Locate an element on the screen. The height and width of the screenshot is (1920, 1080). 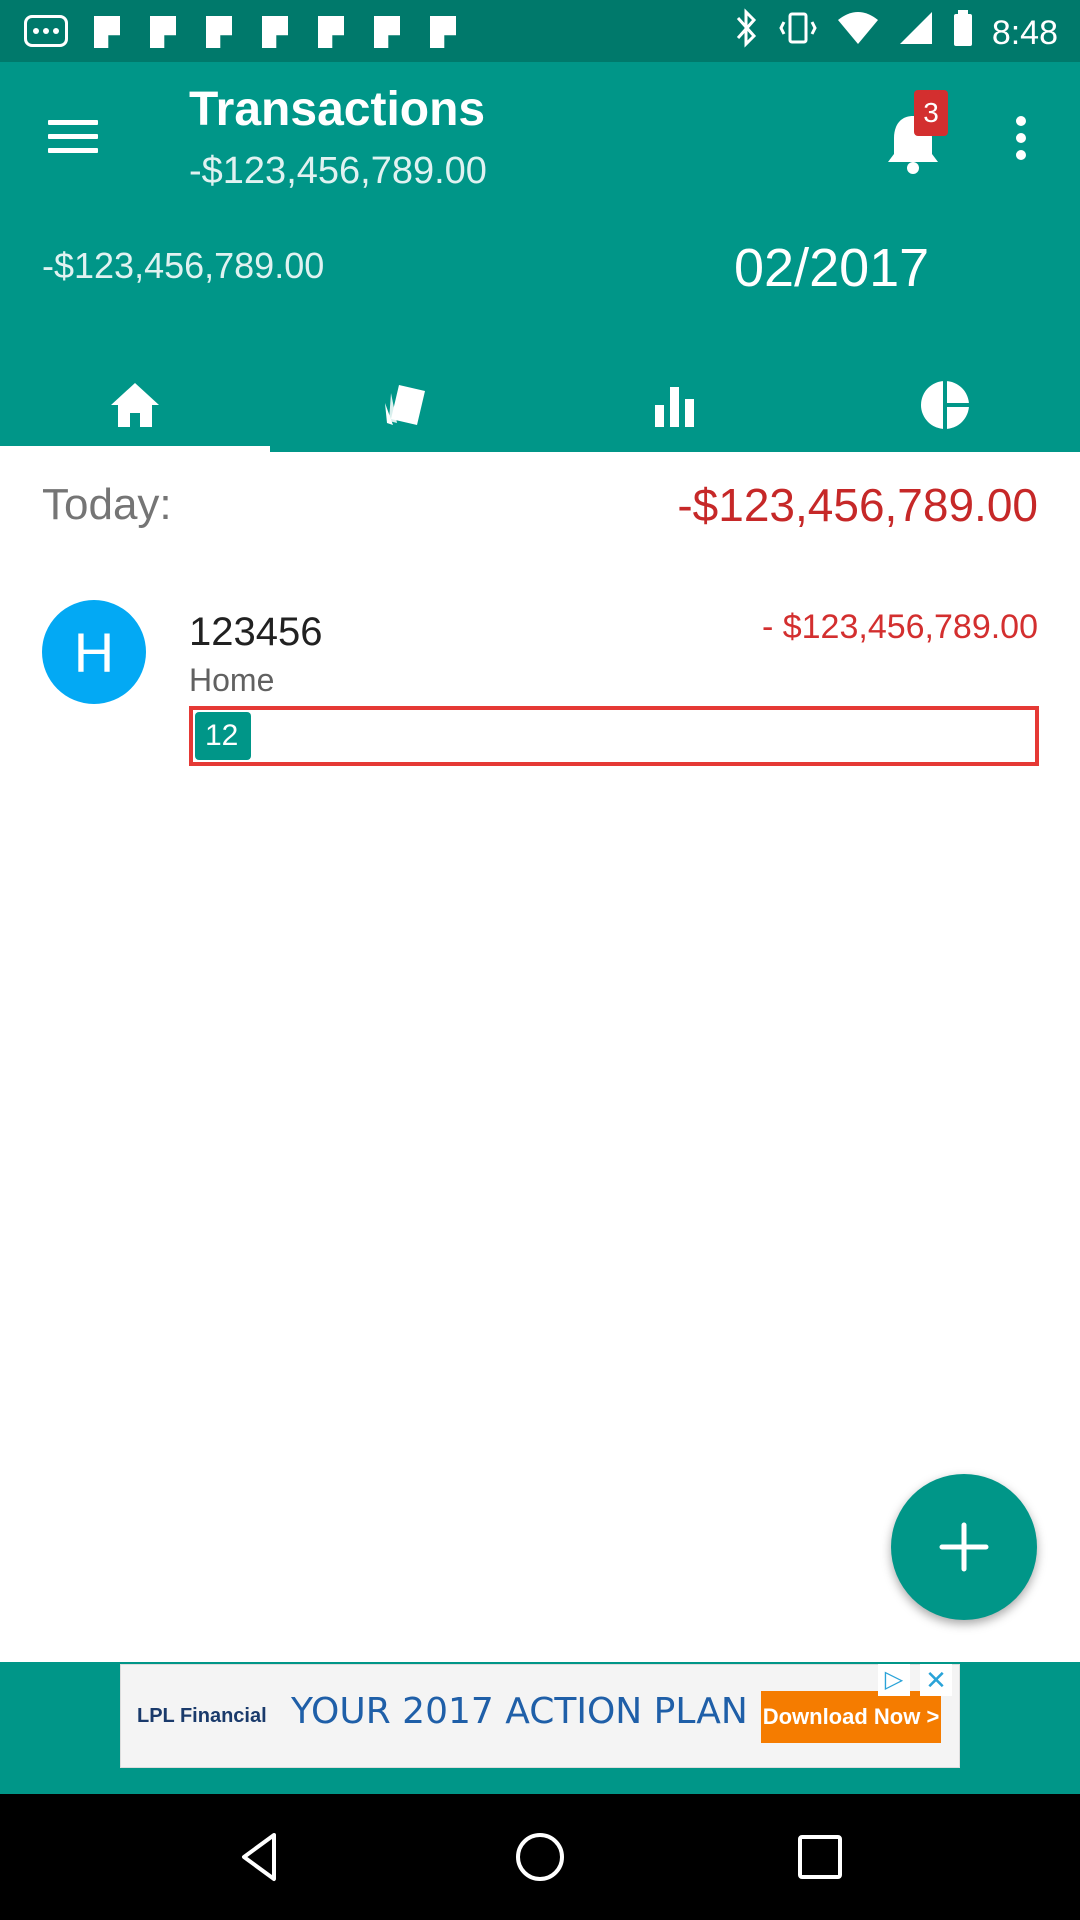
cards-icon is located at coordinates (405, 405).